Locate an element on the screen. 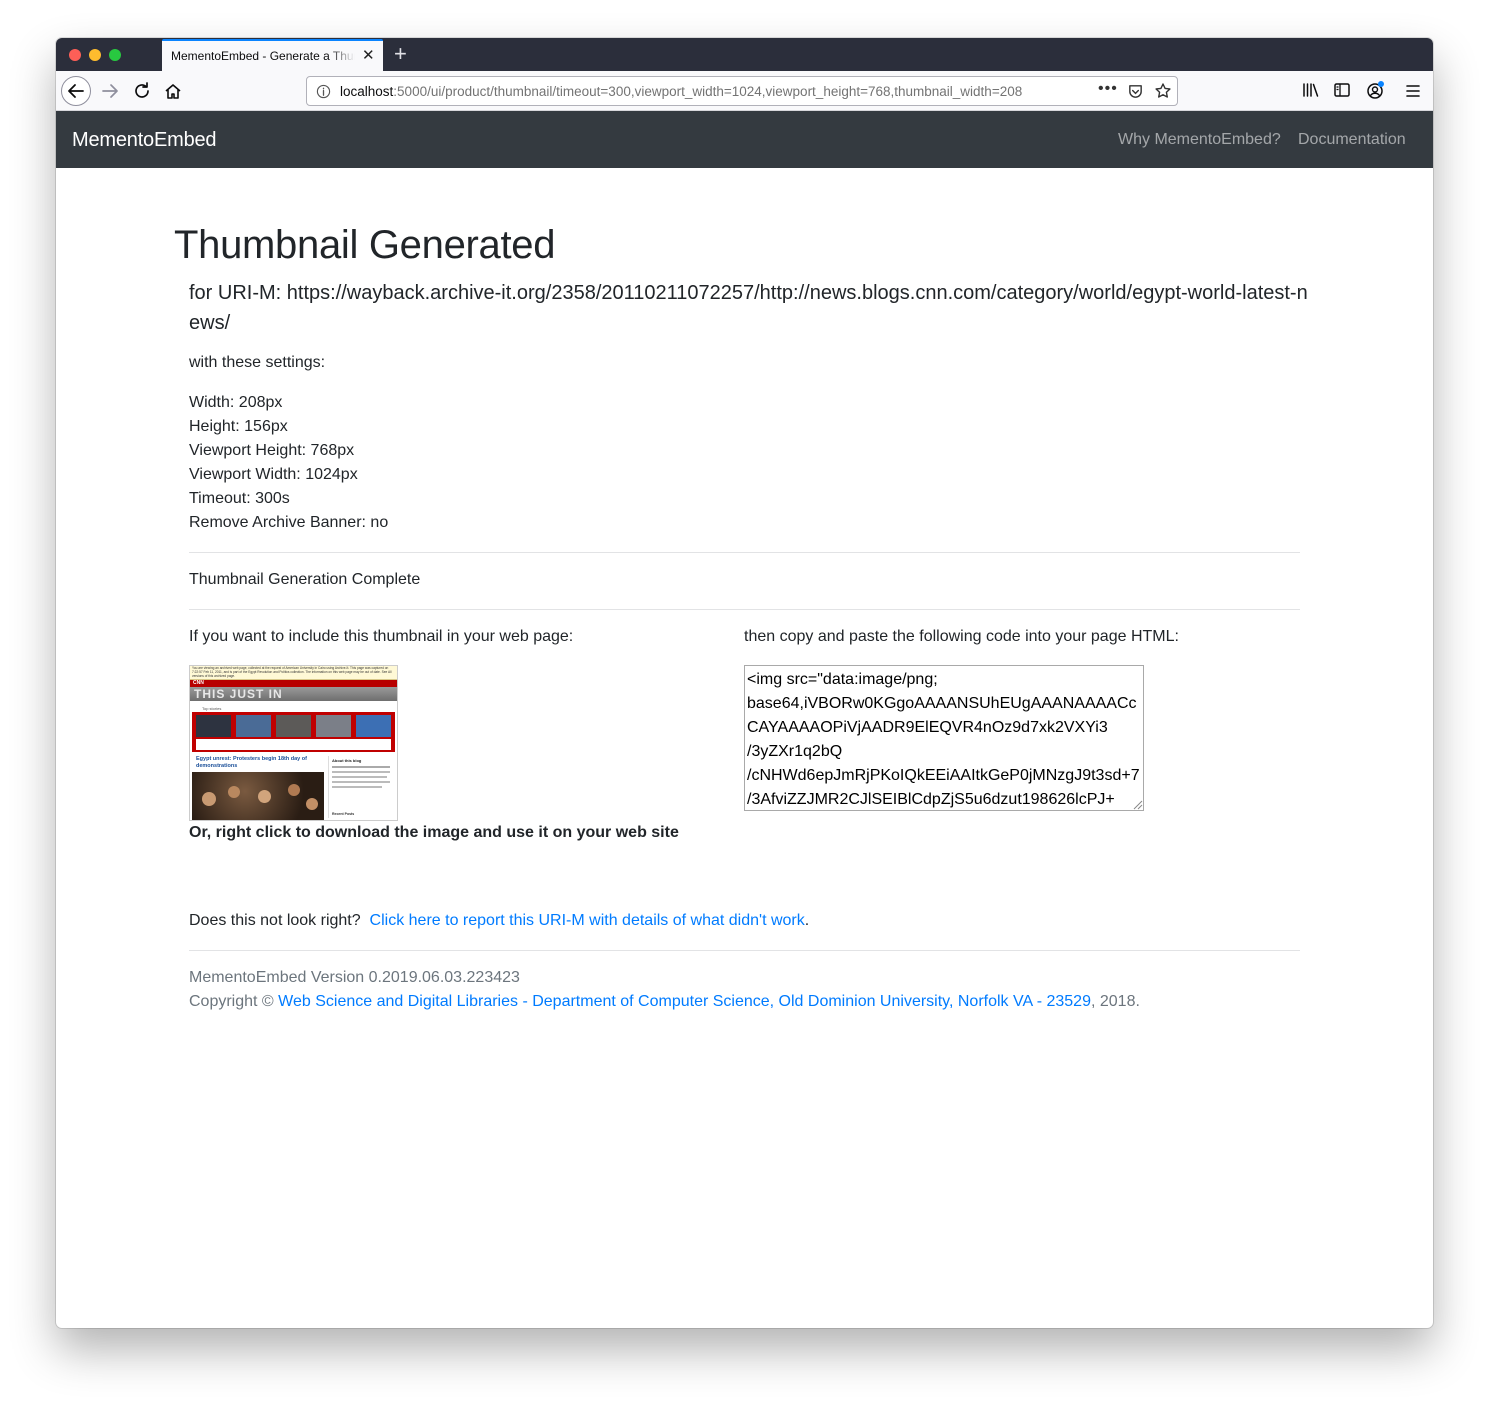  resize-grip-icon is located at coordinates (1137, 804).